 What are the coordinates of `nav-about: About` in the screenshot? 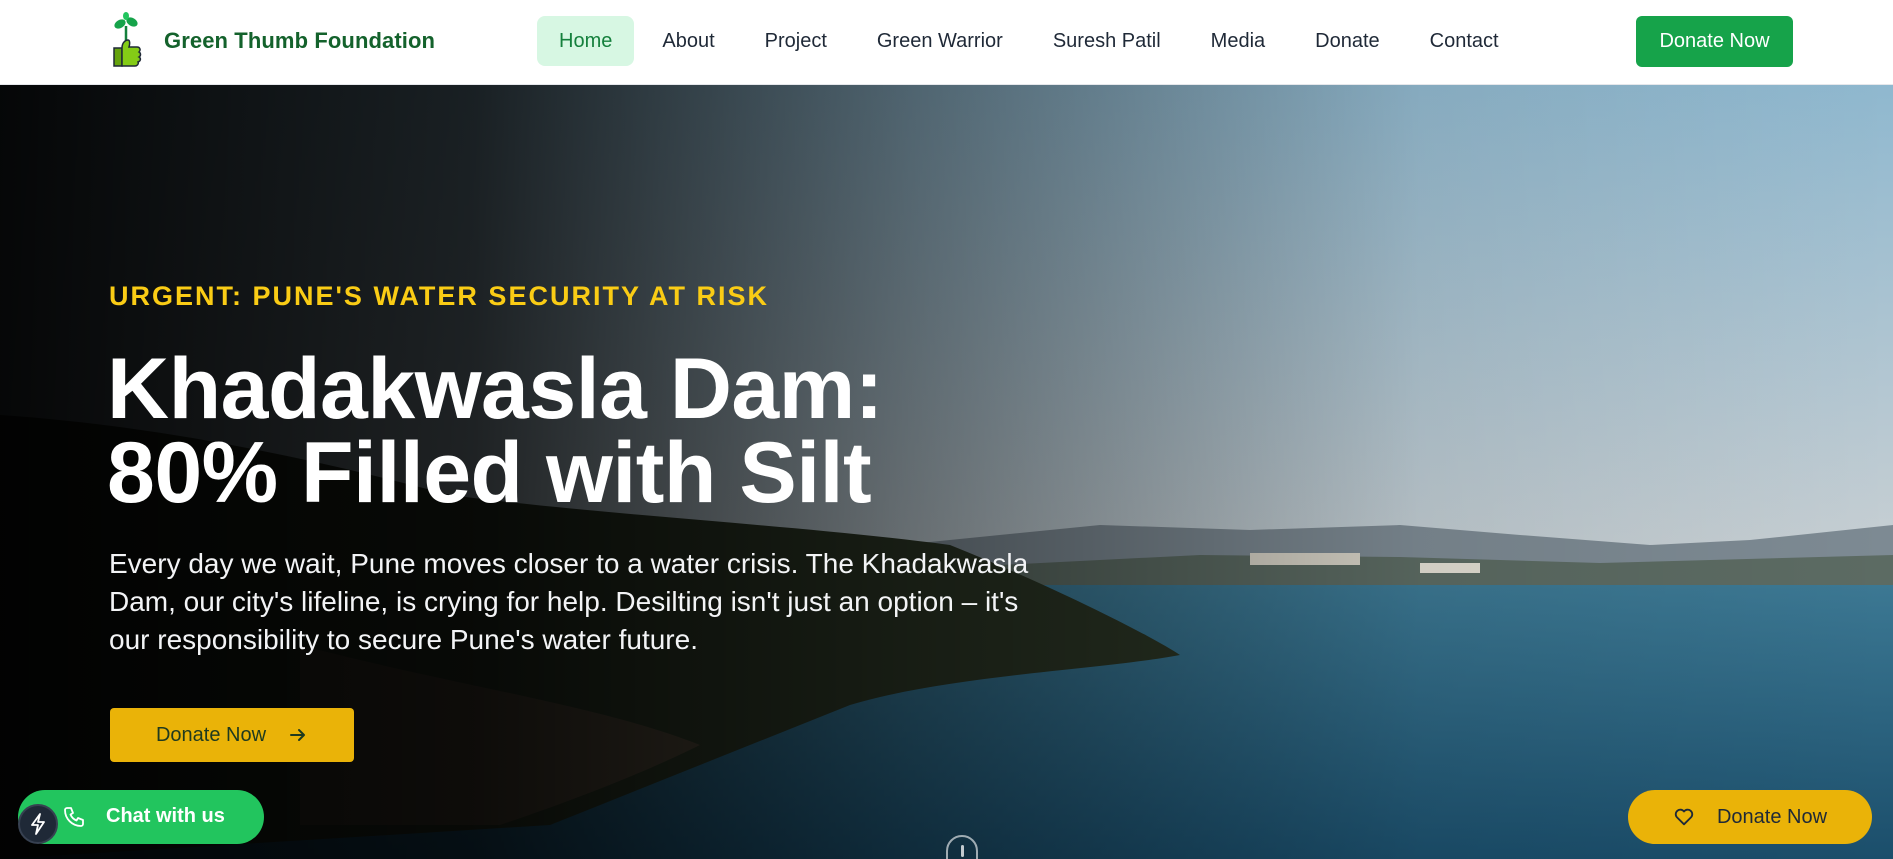 It's located at (688, 41).